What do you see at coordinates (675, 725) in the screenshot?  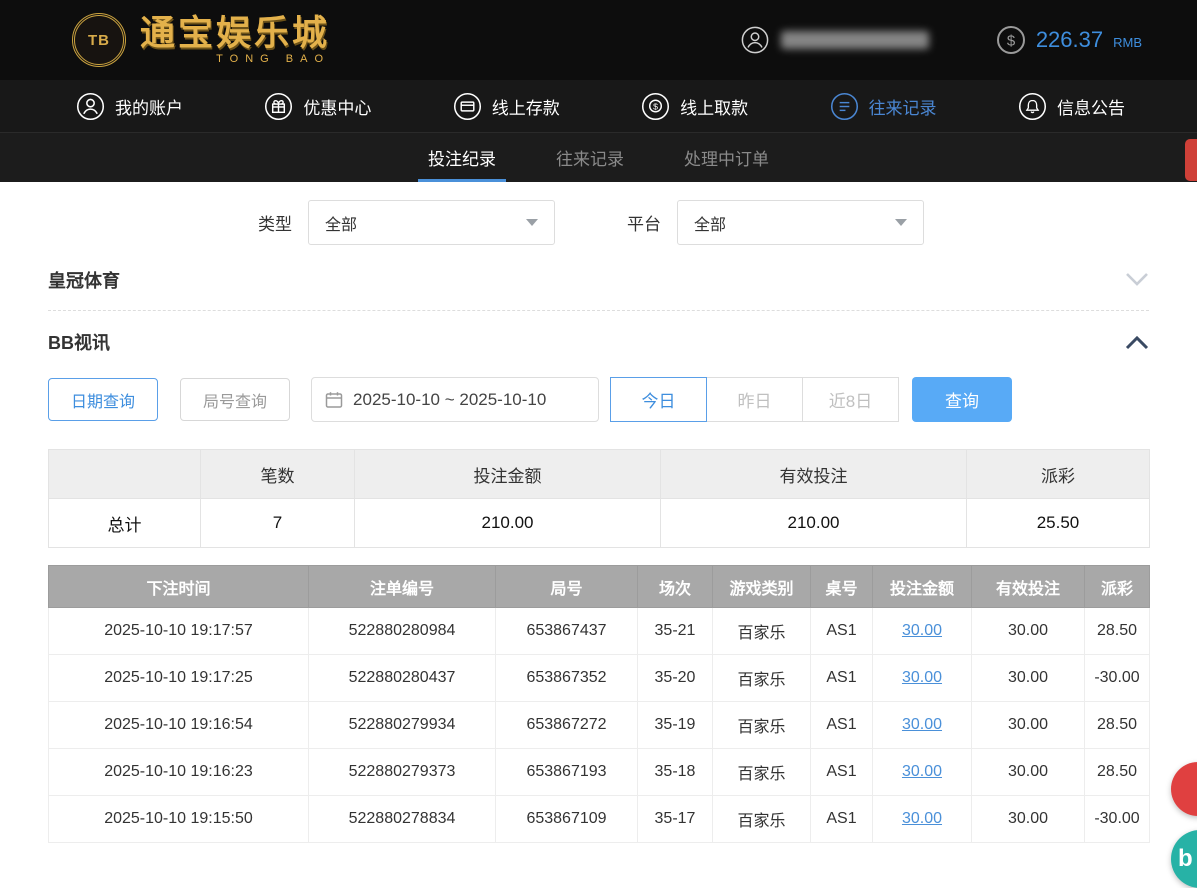 I see `cell-session: 35-19` at bounding box center [675, 725].